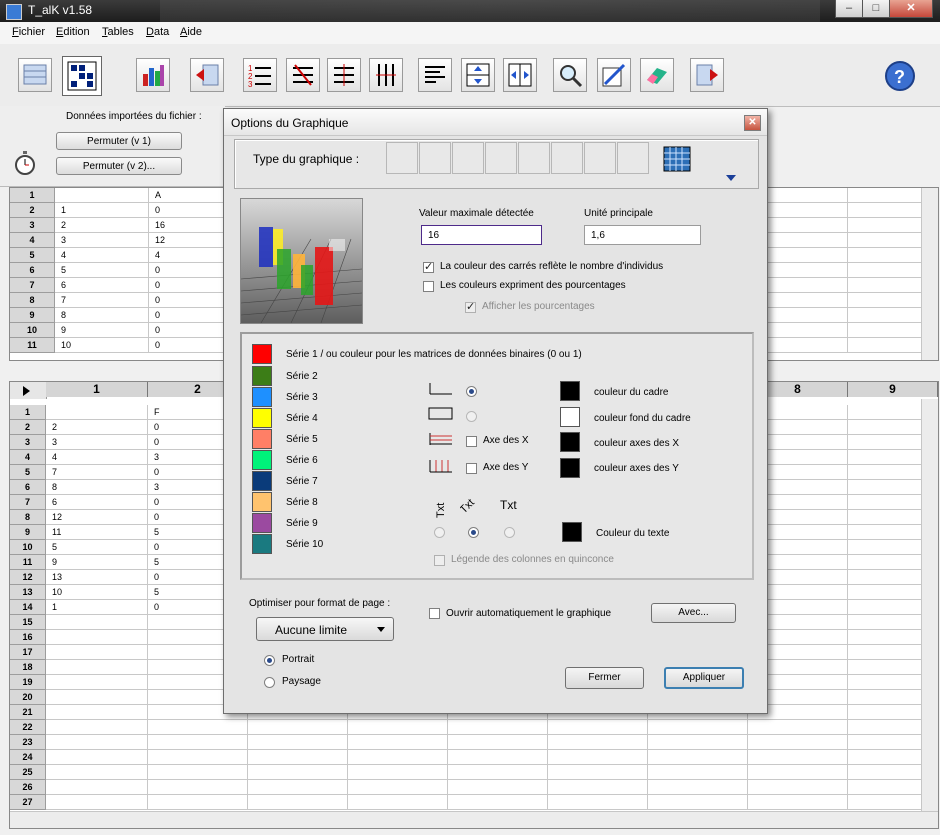 The image size is (940, 835). Describe the element at coordinates (570, 468) in the screenshot. I see `y-axis-color-swatch` at that location.